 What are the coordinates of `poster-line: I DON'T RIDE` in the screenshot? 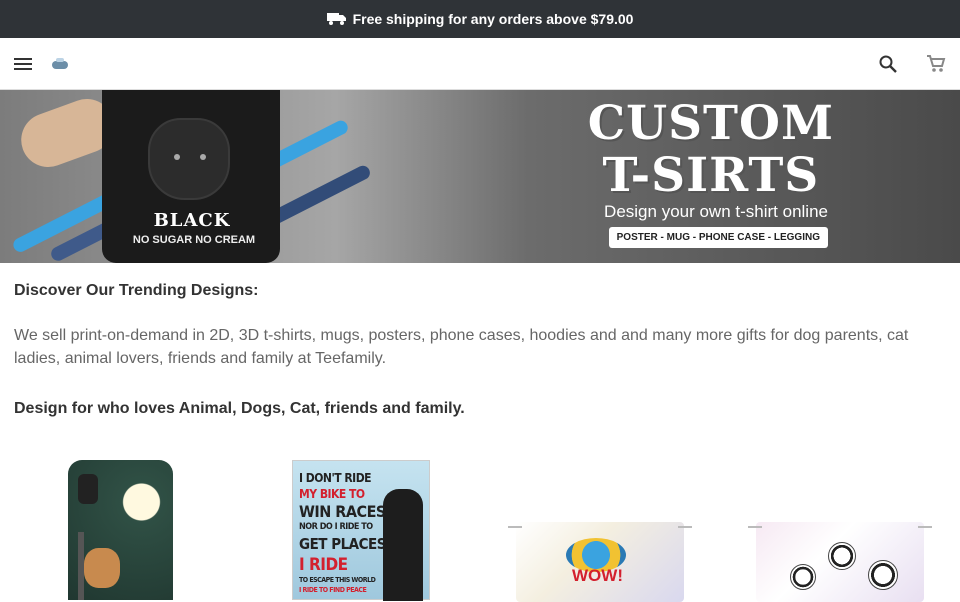 It's located at (335, 478).